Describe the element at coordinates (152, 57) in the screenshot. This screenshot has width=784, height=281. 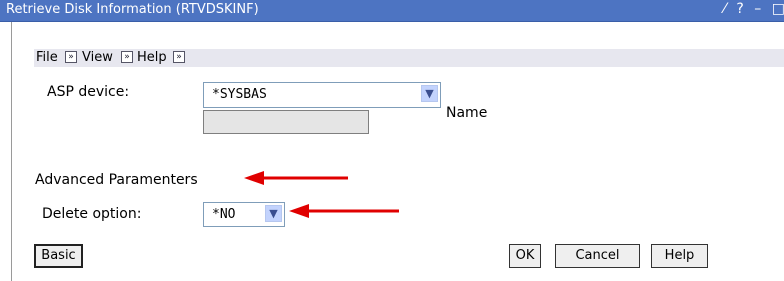
I see `menu-help: Help` at that location.